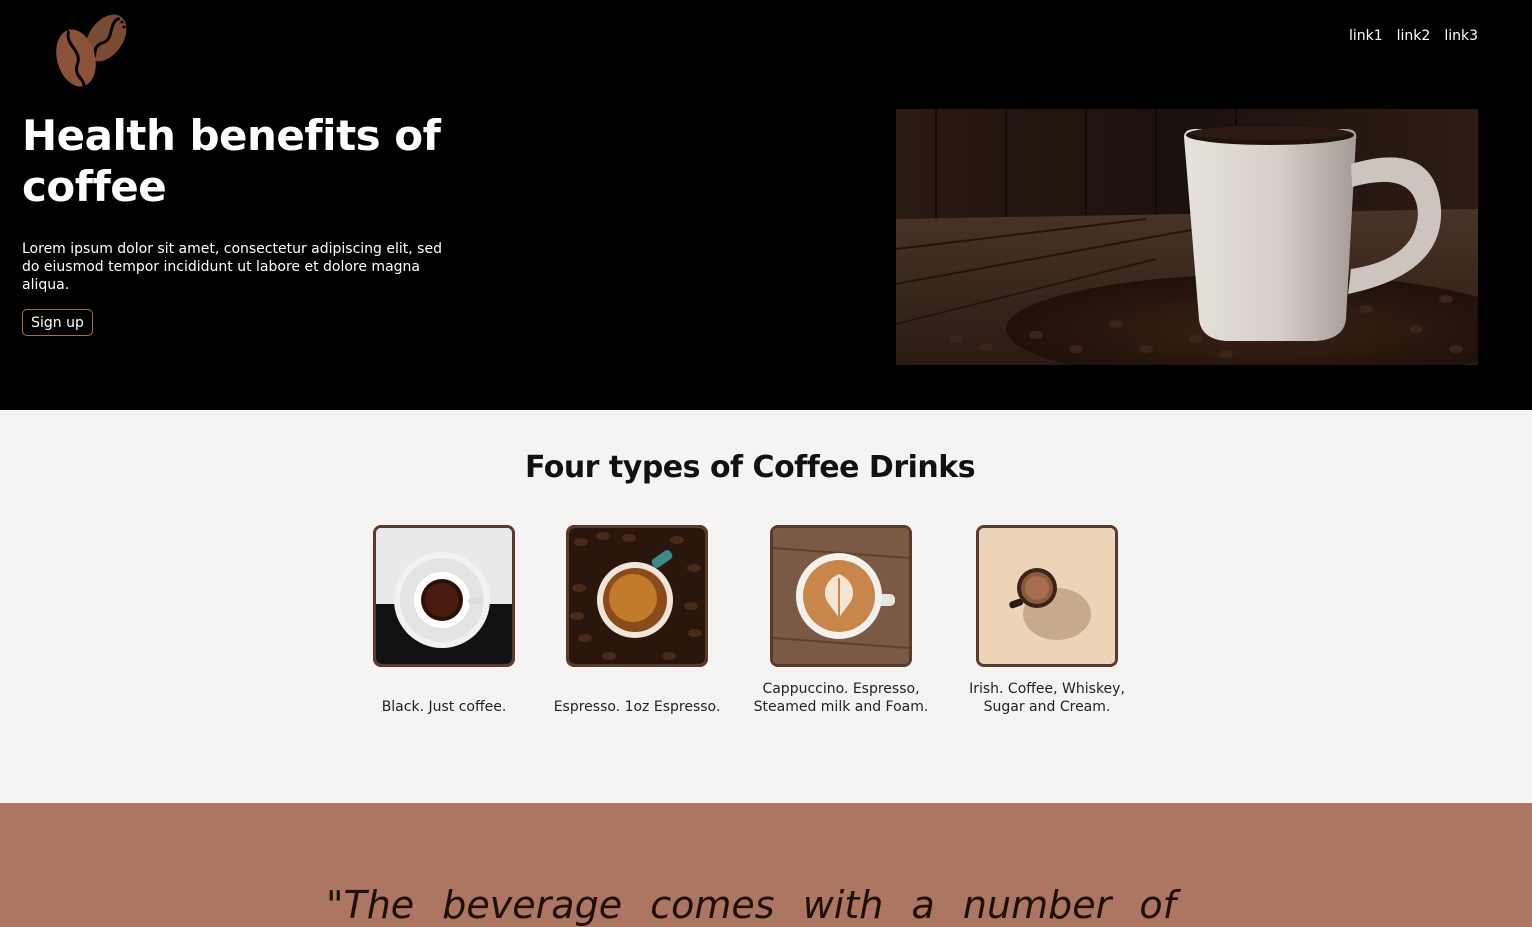  What do you see at coordinates (444, 596) in the screenshot?
I see `black-coffee-image` at bounding box center [444, 596].